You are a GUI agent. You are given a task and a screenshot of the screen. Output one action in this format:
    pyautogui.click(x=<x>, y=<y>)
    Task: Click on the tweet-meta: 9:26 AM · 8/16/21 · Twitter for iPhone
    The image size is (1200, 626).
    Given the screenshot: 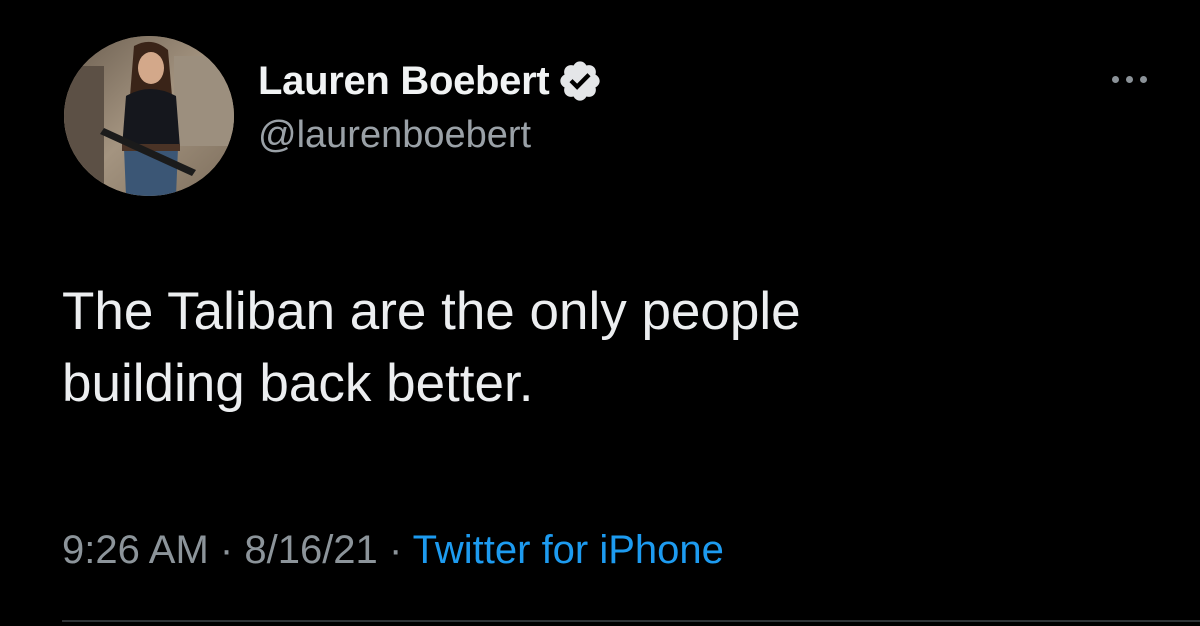 What is the action you would take?
    pyautogui.click(x=393, y=550)
    